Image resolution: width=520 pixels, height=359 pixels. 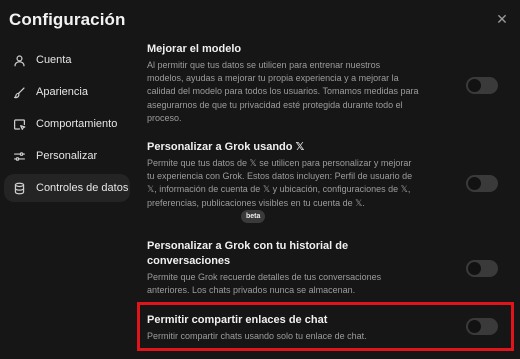 What do you see at coordinates (482, 268) in the screenshot?
I see `toggle-historial-conversaciones` at bounding box center [482, 268].